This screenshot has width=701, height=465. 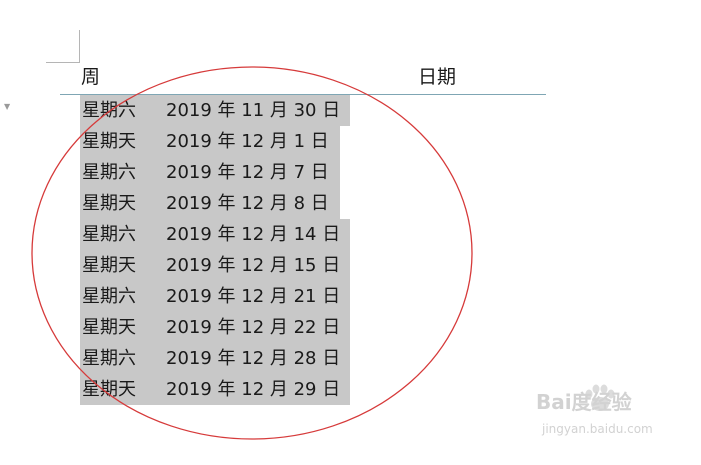 I want to click on watermark-url: jingyan.baidu.com, so click(x=597, y=429).